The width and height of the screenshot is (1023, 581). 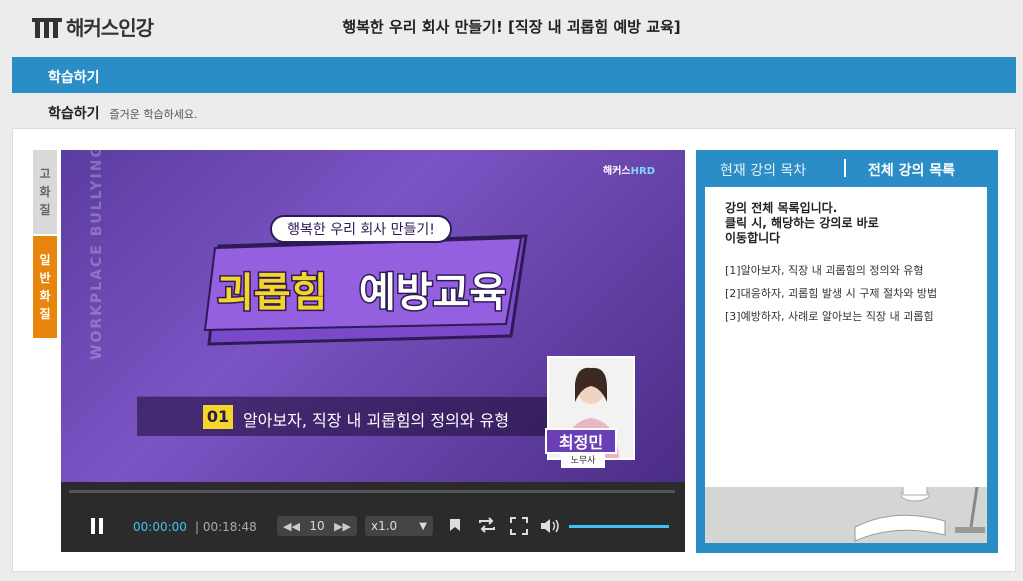 I want to click on skip-seconds: 10, so click(x=317, y=526).